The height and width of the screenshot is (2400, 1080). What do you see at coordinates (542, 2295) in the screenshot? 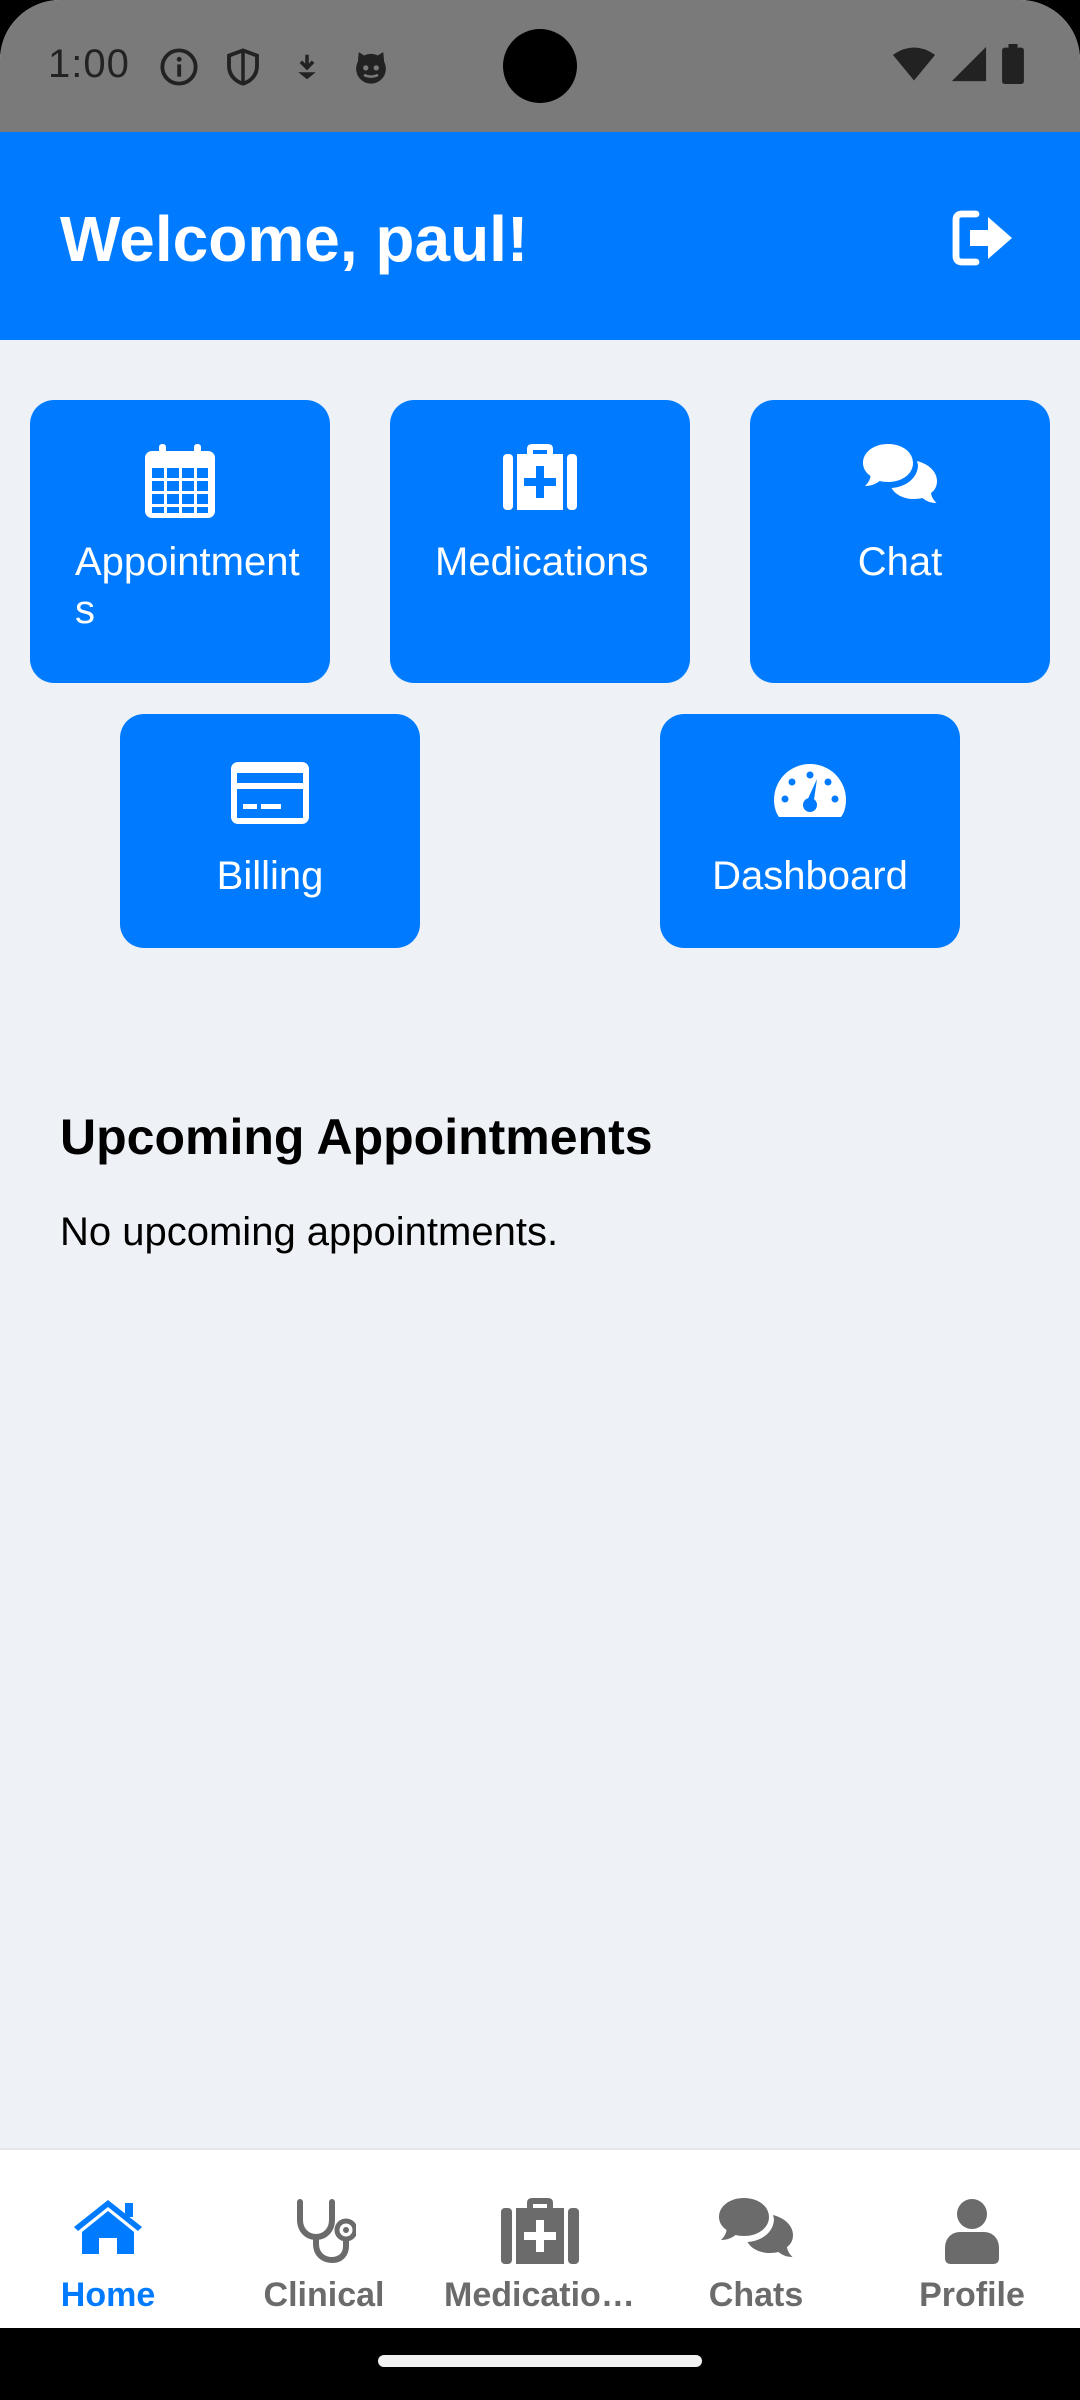
I see `nav-label: Medications` at bounding box center [542, 2295].